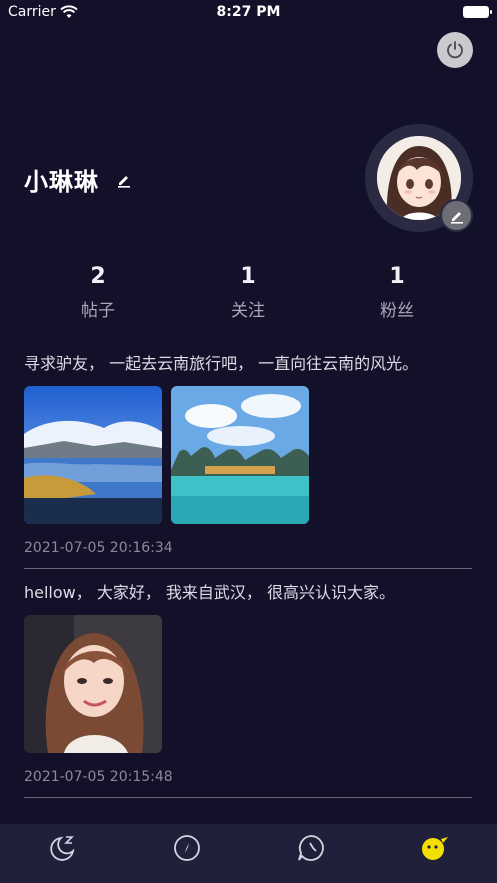 This screenshot has width=497, height=883. Describe the element at coordinates (98, 291) in the screenshot. I see `stat-posts: 2 帖子` at that location.